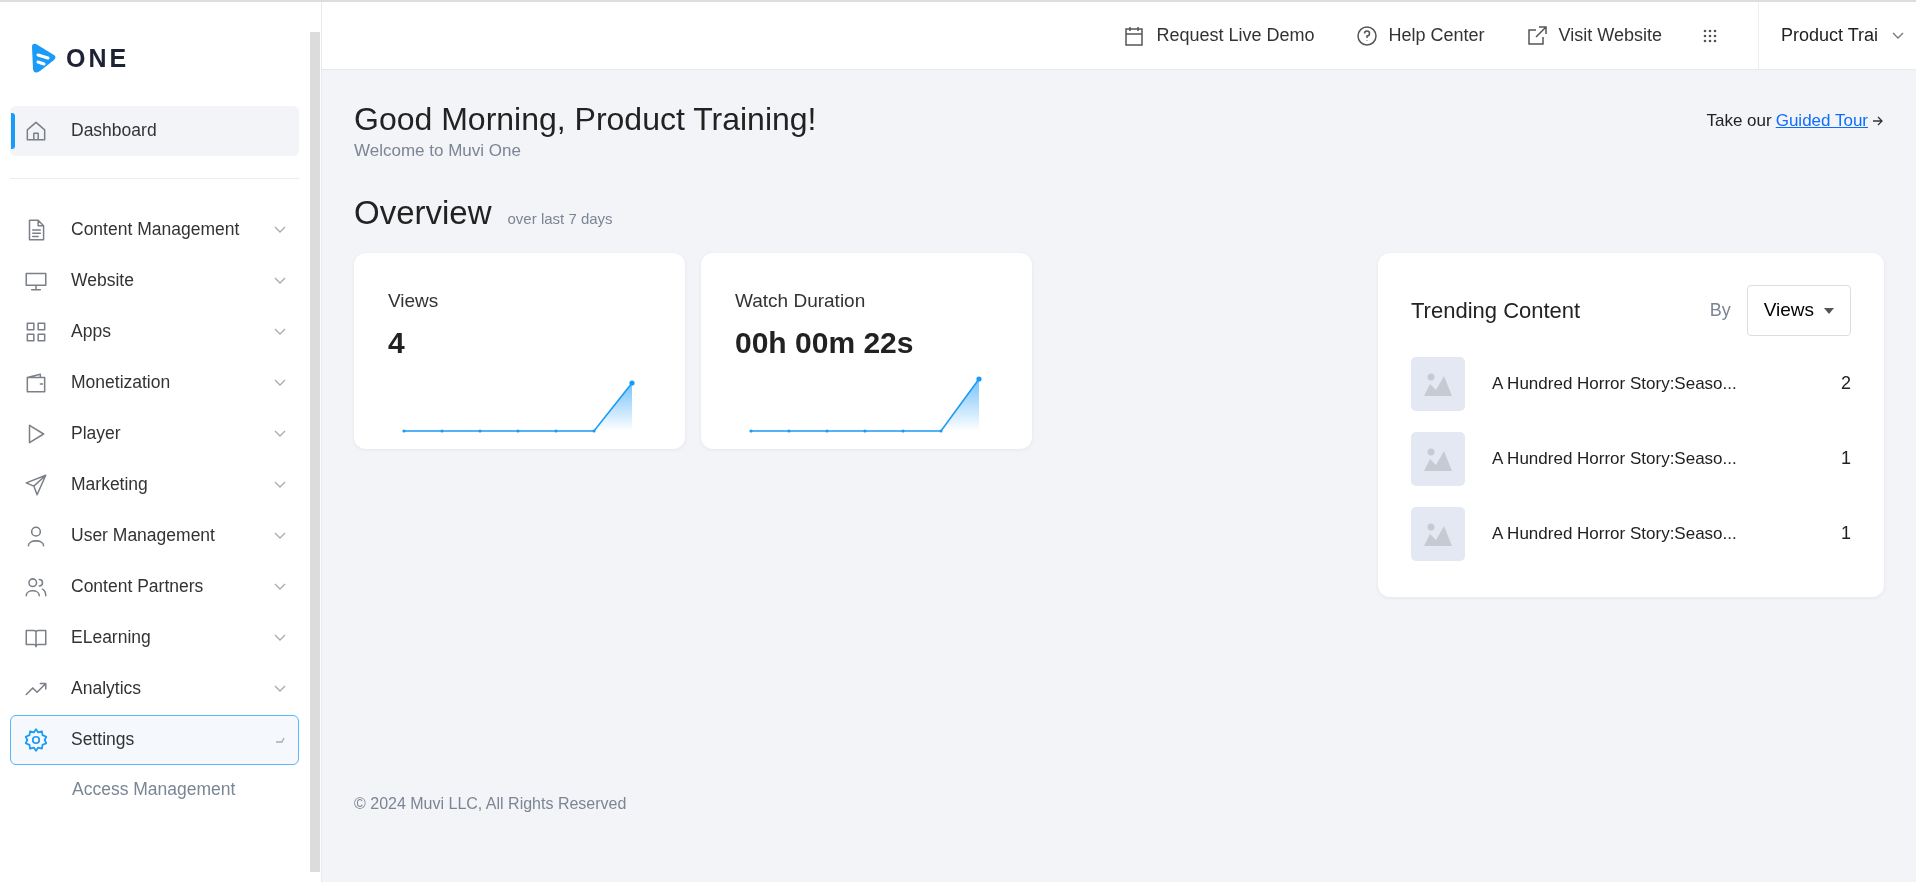 Image resolution: width=1916 pixels, height=882 pixels. Describe the element at coordinates (1436, 35) in the screenshot. I see `topbar-link: Help Center` at that location.